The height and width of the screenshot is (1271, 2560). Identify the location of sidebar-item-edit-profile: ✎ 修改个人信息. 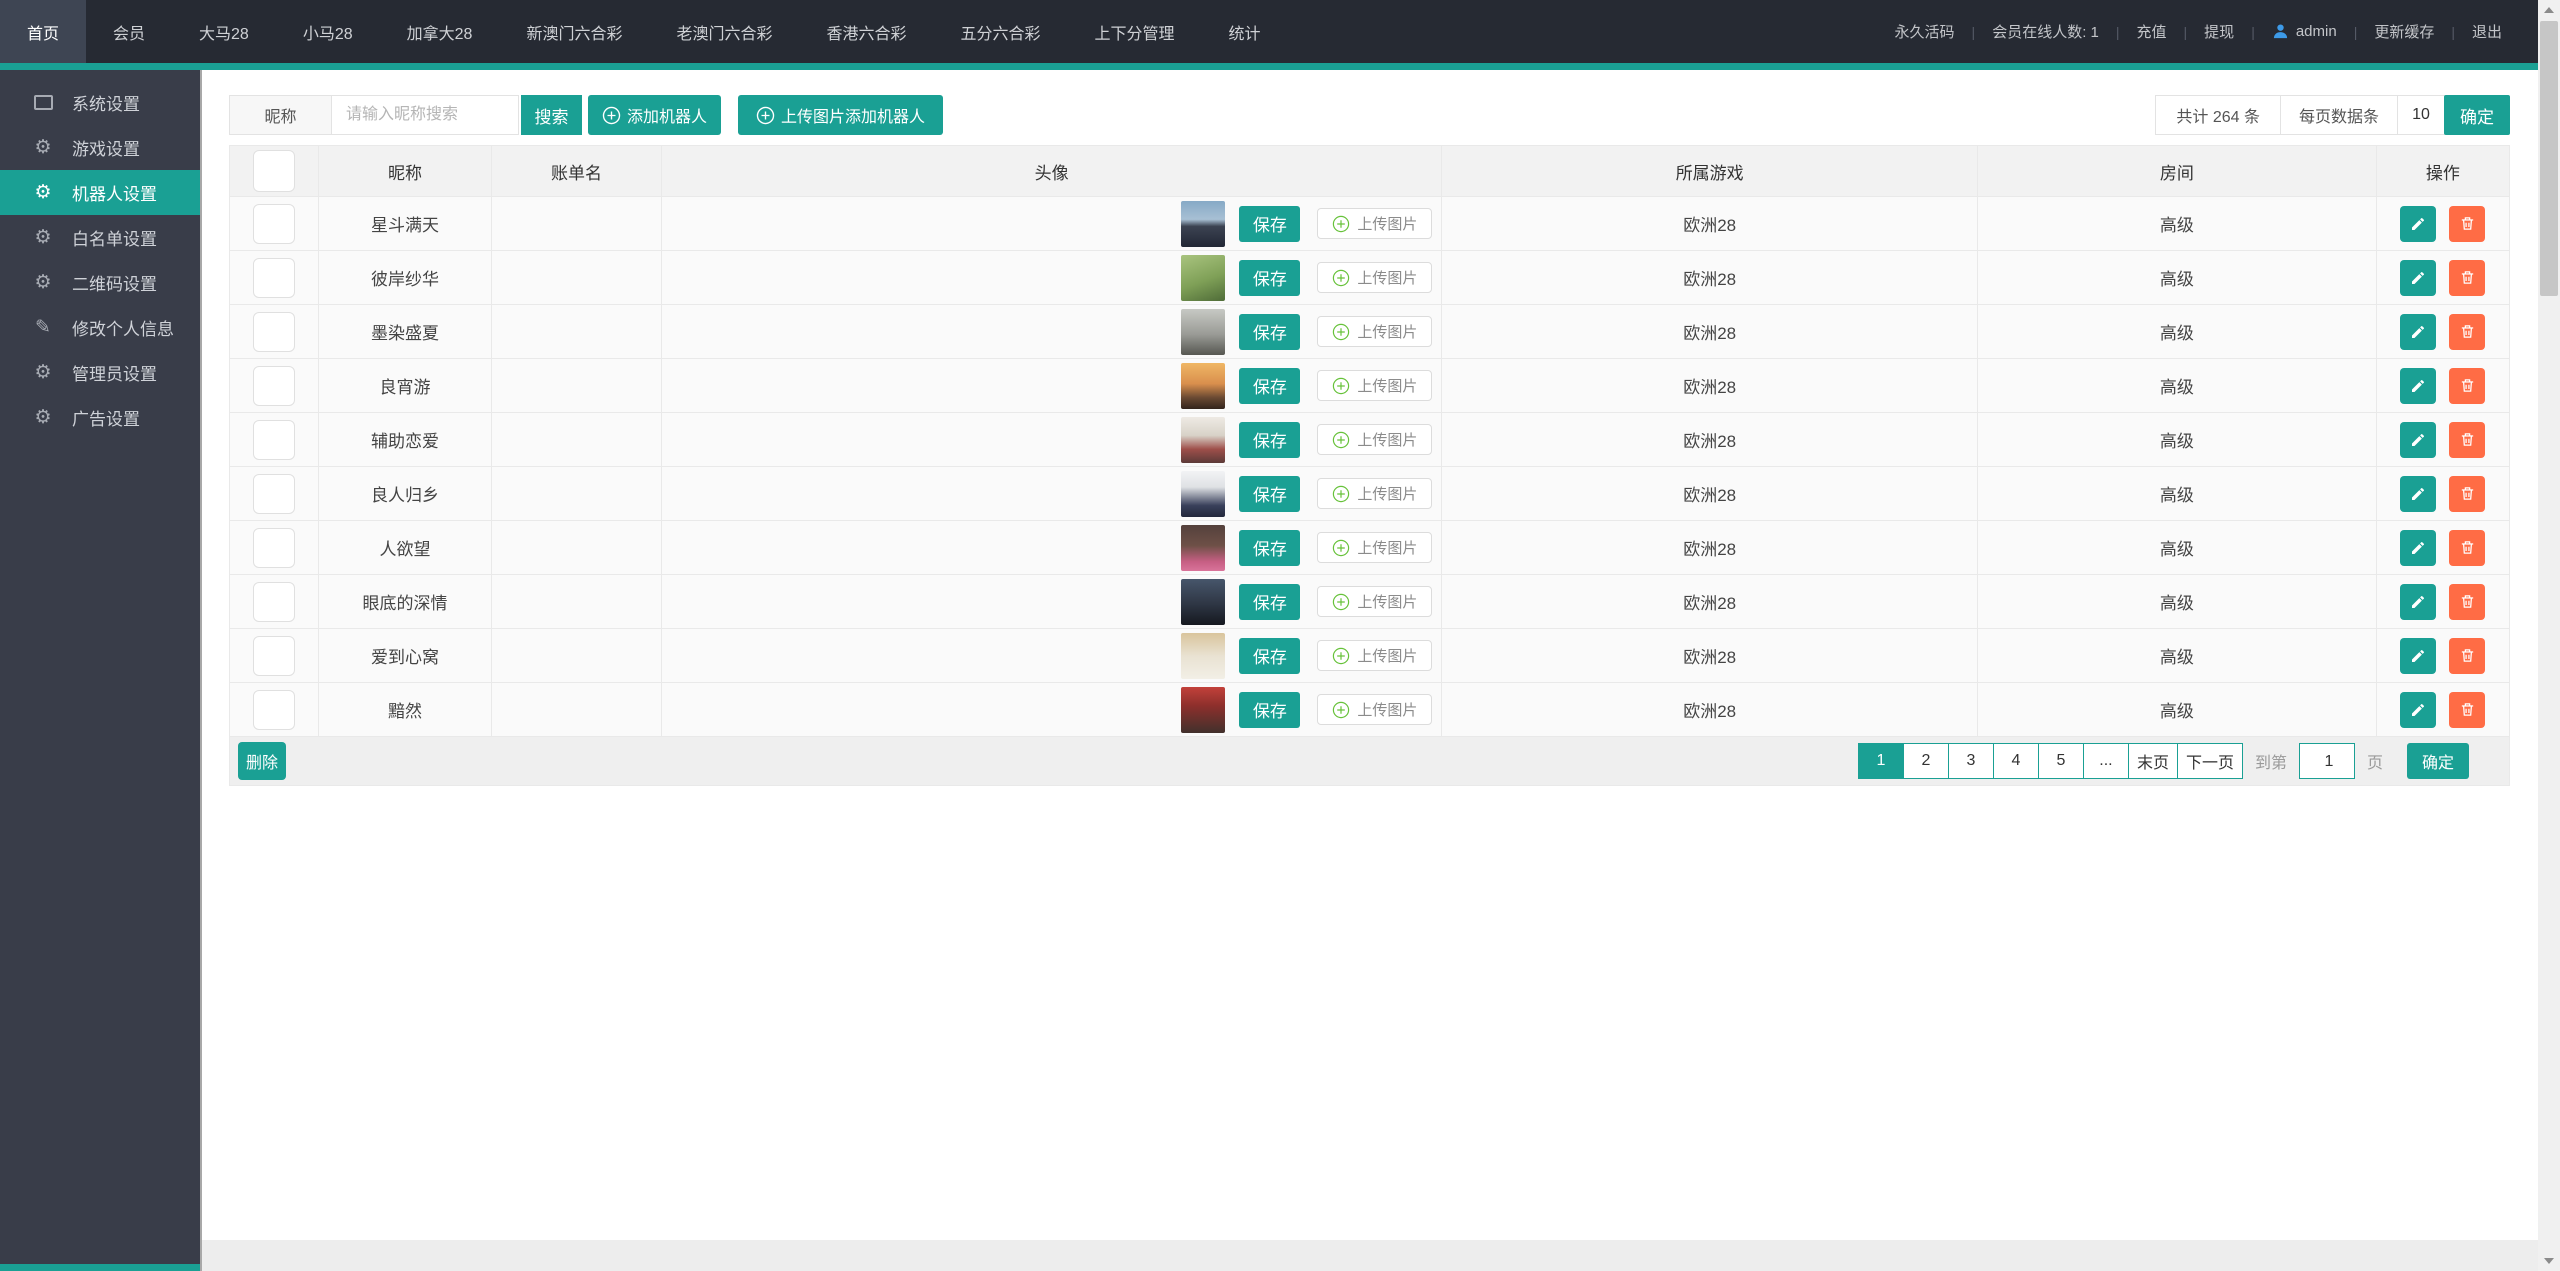
(100, 327).